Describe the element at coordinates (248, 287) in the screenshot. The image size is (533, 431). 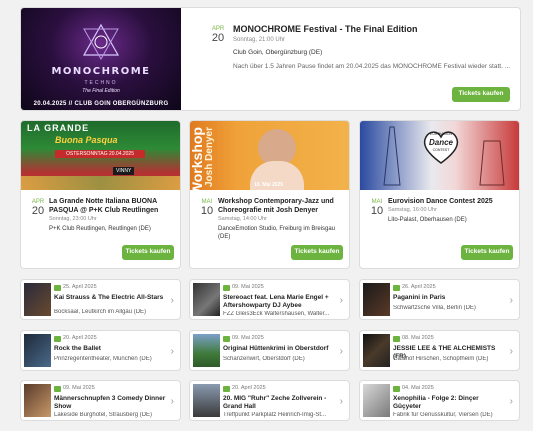
I see `event-date: 09. Mai 2025` at that location.